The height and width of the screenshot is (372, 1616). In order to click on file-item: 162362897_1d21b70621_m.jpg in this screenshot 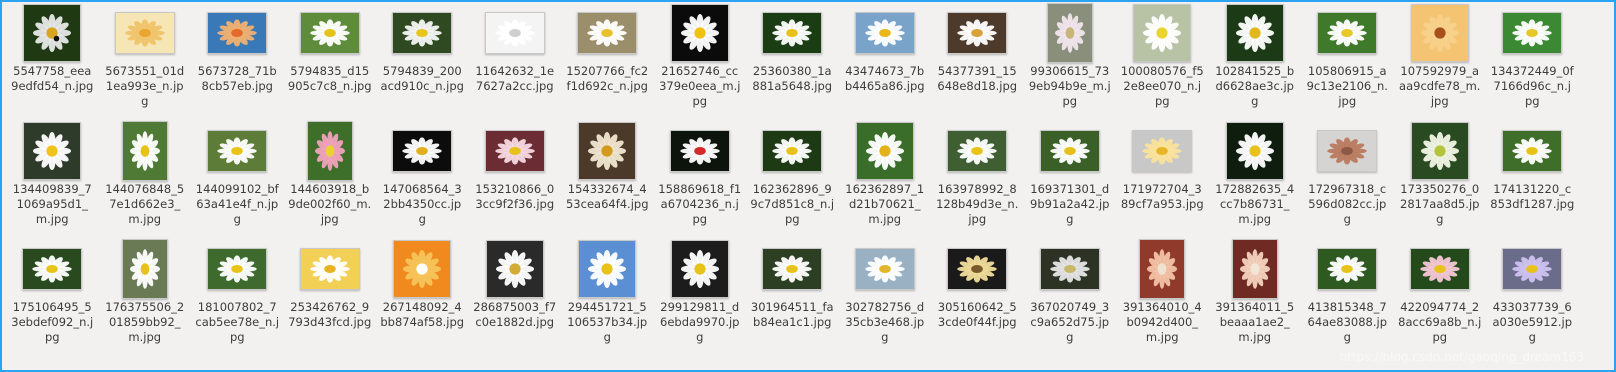, I will do `click(885, 179)`.